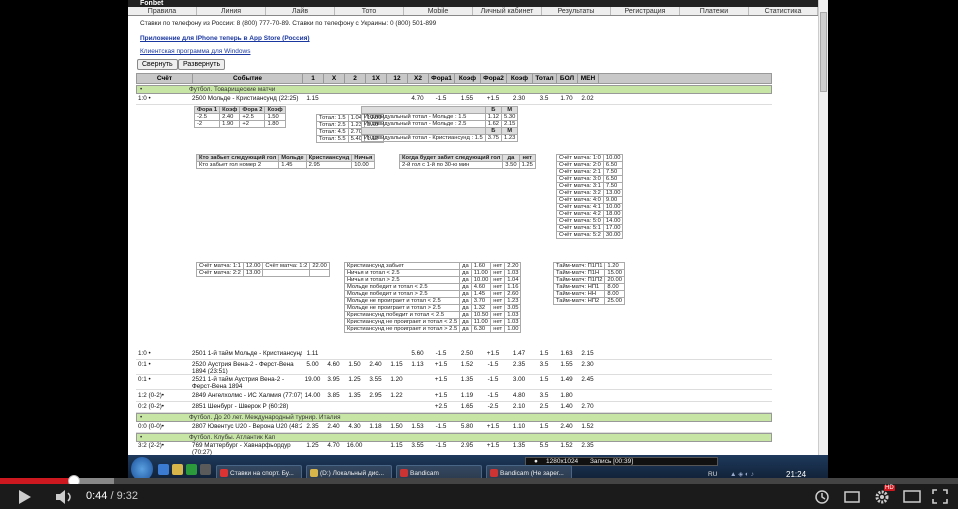 This screenshot has height=509, width=958. I want to click on market-cell: Кто забьет гол номер 2, so click(237, 165).